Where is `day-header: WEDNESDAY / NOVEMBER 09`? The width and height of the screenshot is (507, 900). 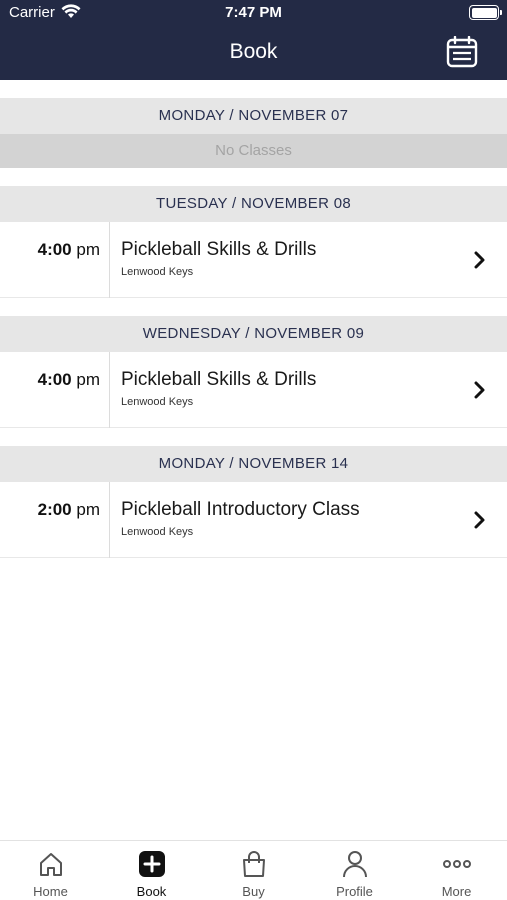 day-header: WEDNESDAY / NOVEMBER 09 is located at coordinates (253, 334).